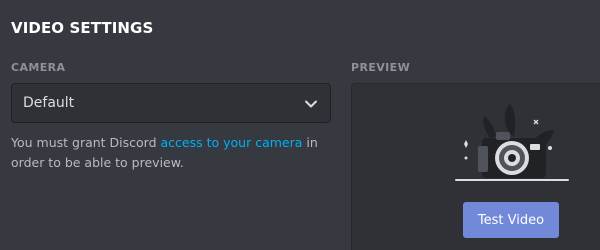 The width and height of the screenshot is (600, 250). What do you see at coordinates (232, 142) in the screenshot?
I see `camera-access-link: access to your camera` at bounding box center [232, 142].